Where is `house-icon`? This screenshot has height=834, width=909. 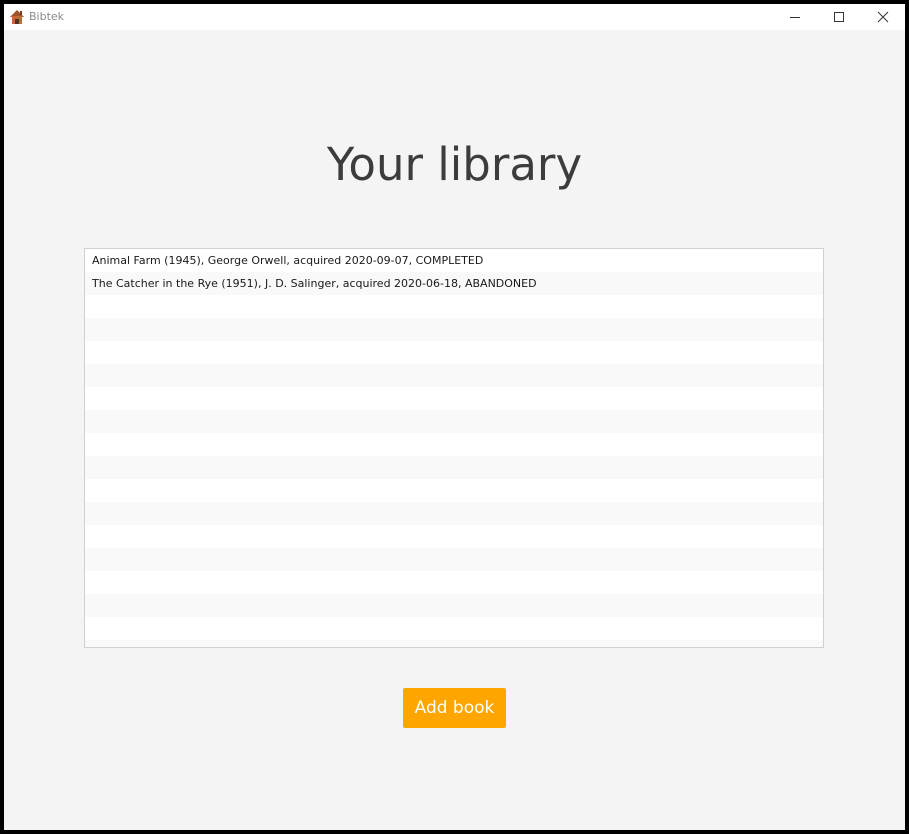
house-icon is located at coordinates (17, 17).